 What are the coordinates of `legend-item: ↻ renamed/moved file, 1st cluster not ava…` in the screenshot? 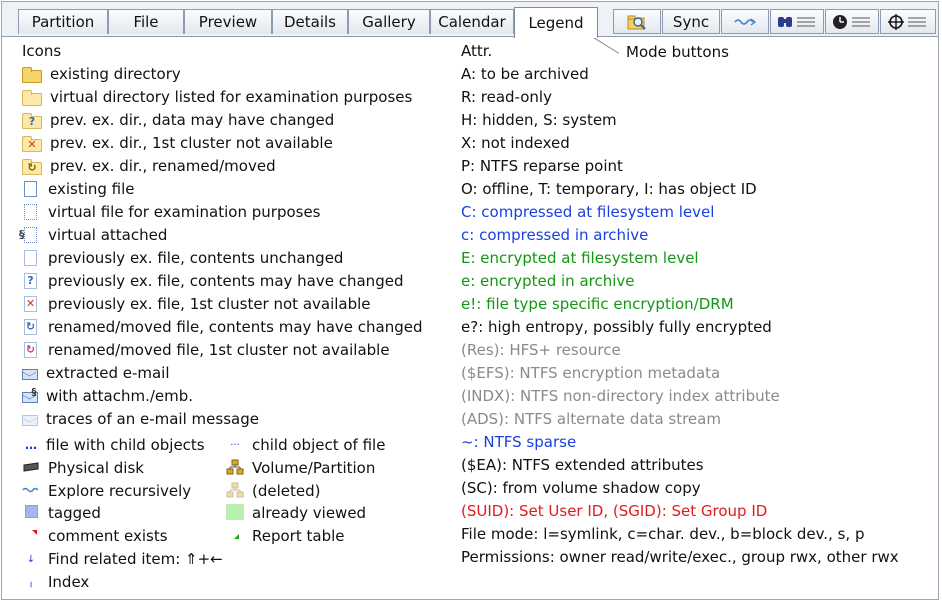 It's located at (207, 350).